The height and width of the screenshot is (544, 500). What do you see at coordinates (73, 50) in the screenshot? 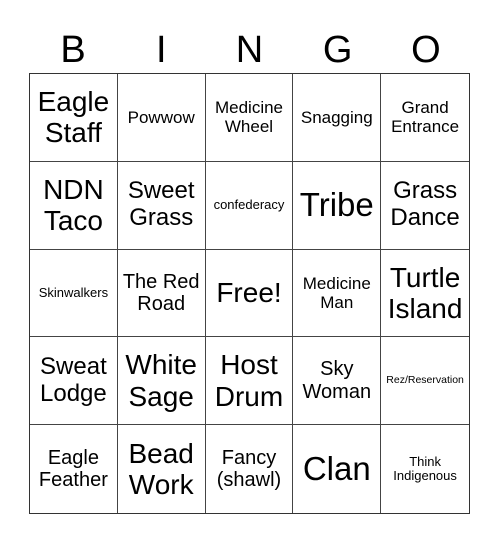
I see `header-letter-b: B` at bounding box center [73, 50].